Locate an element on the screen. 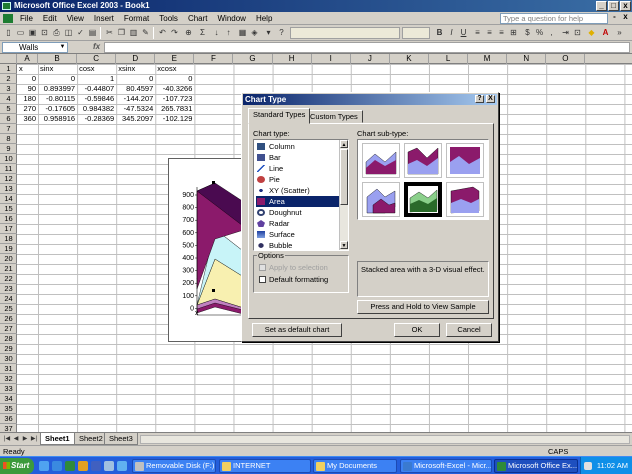 The height and width of the screenshot is (474, 632). data-cell: 1 is located at coordinates (96, 79).